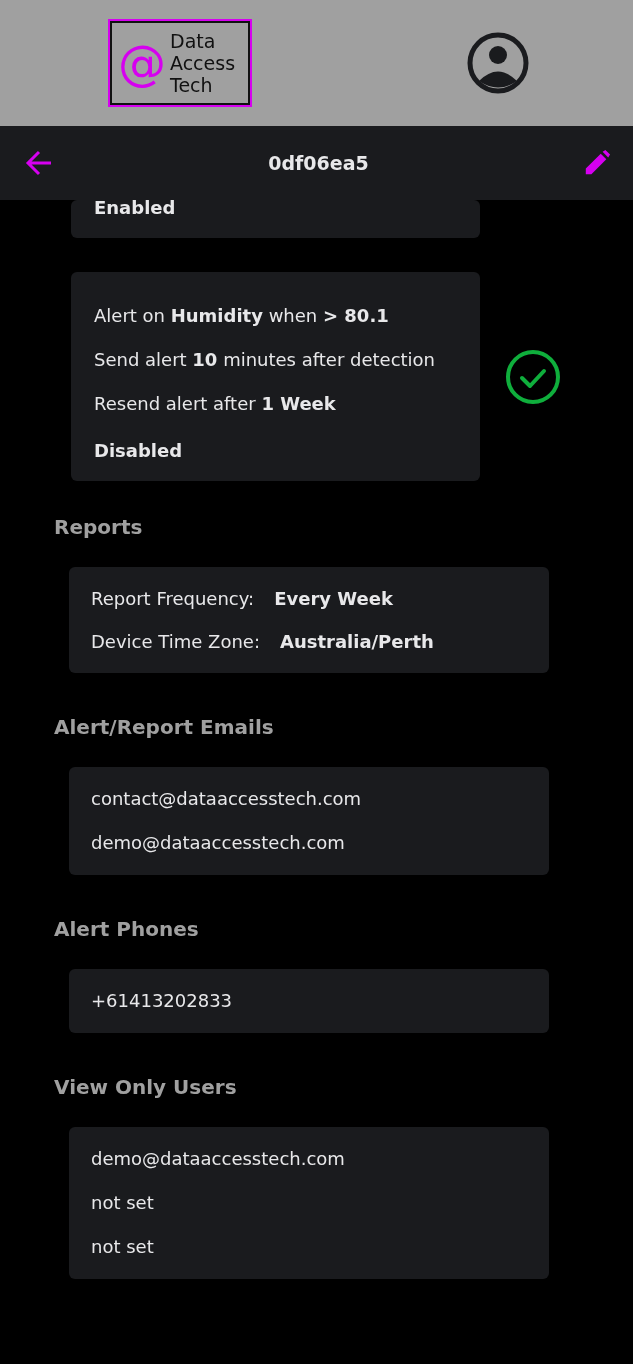  What do you see at coordinates (39, 163) in the screenshot?
I see `back-arrow-icon` at bounding box center [39, 163].